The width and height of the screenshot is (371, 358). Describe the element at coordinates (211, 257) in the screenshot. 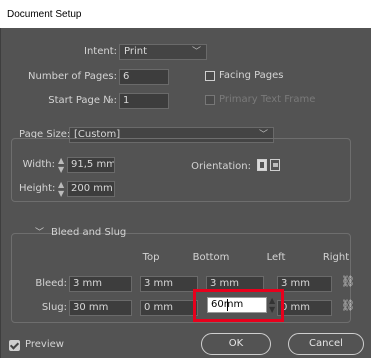

I see `column-bottom: Bottom` at that location.